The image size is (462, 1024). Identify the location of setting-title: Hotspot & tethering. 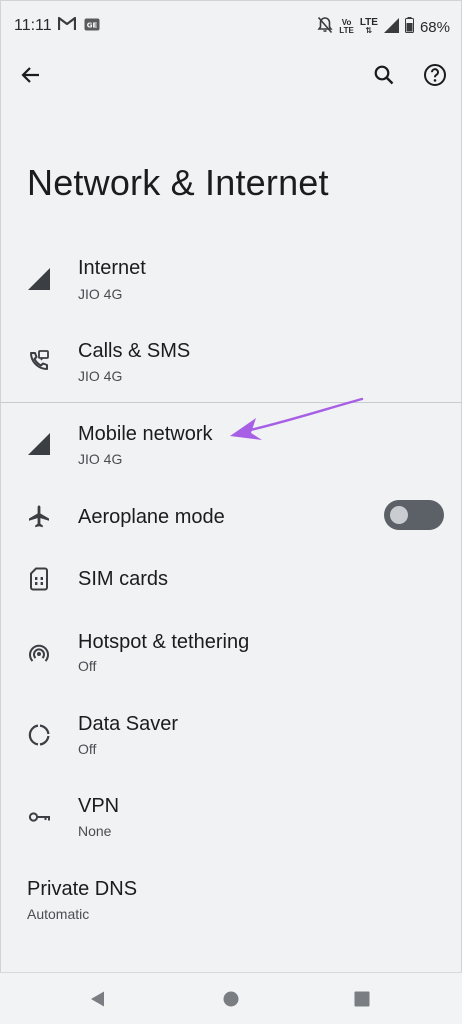
(164, 642).